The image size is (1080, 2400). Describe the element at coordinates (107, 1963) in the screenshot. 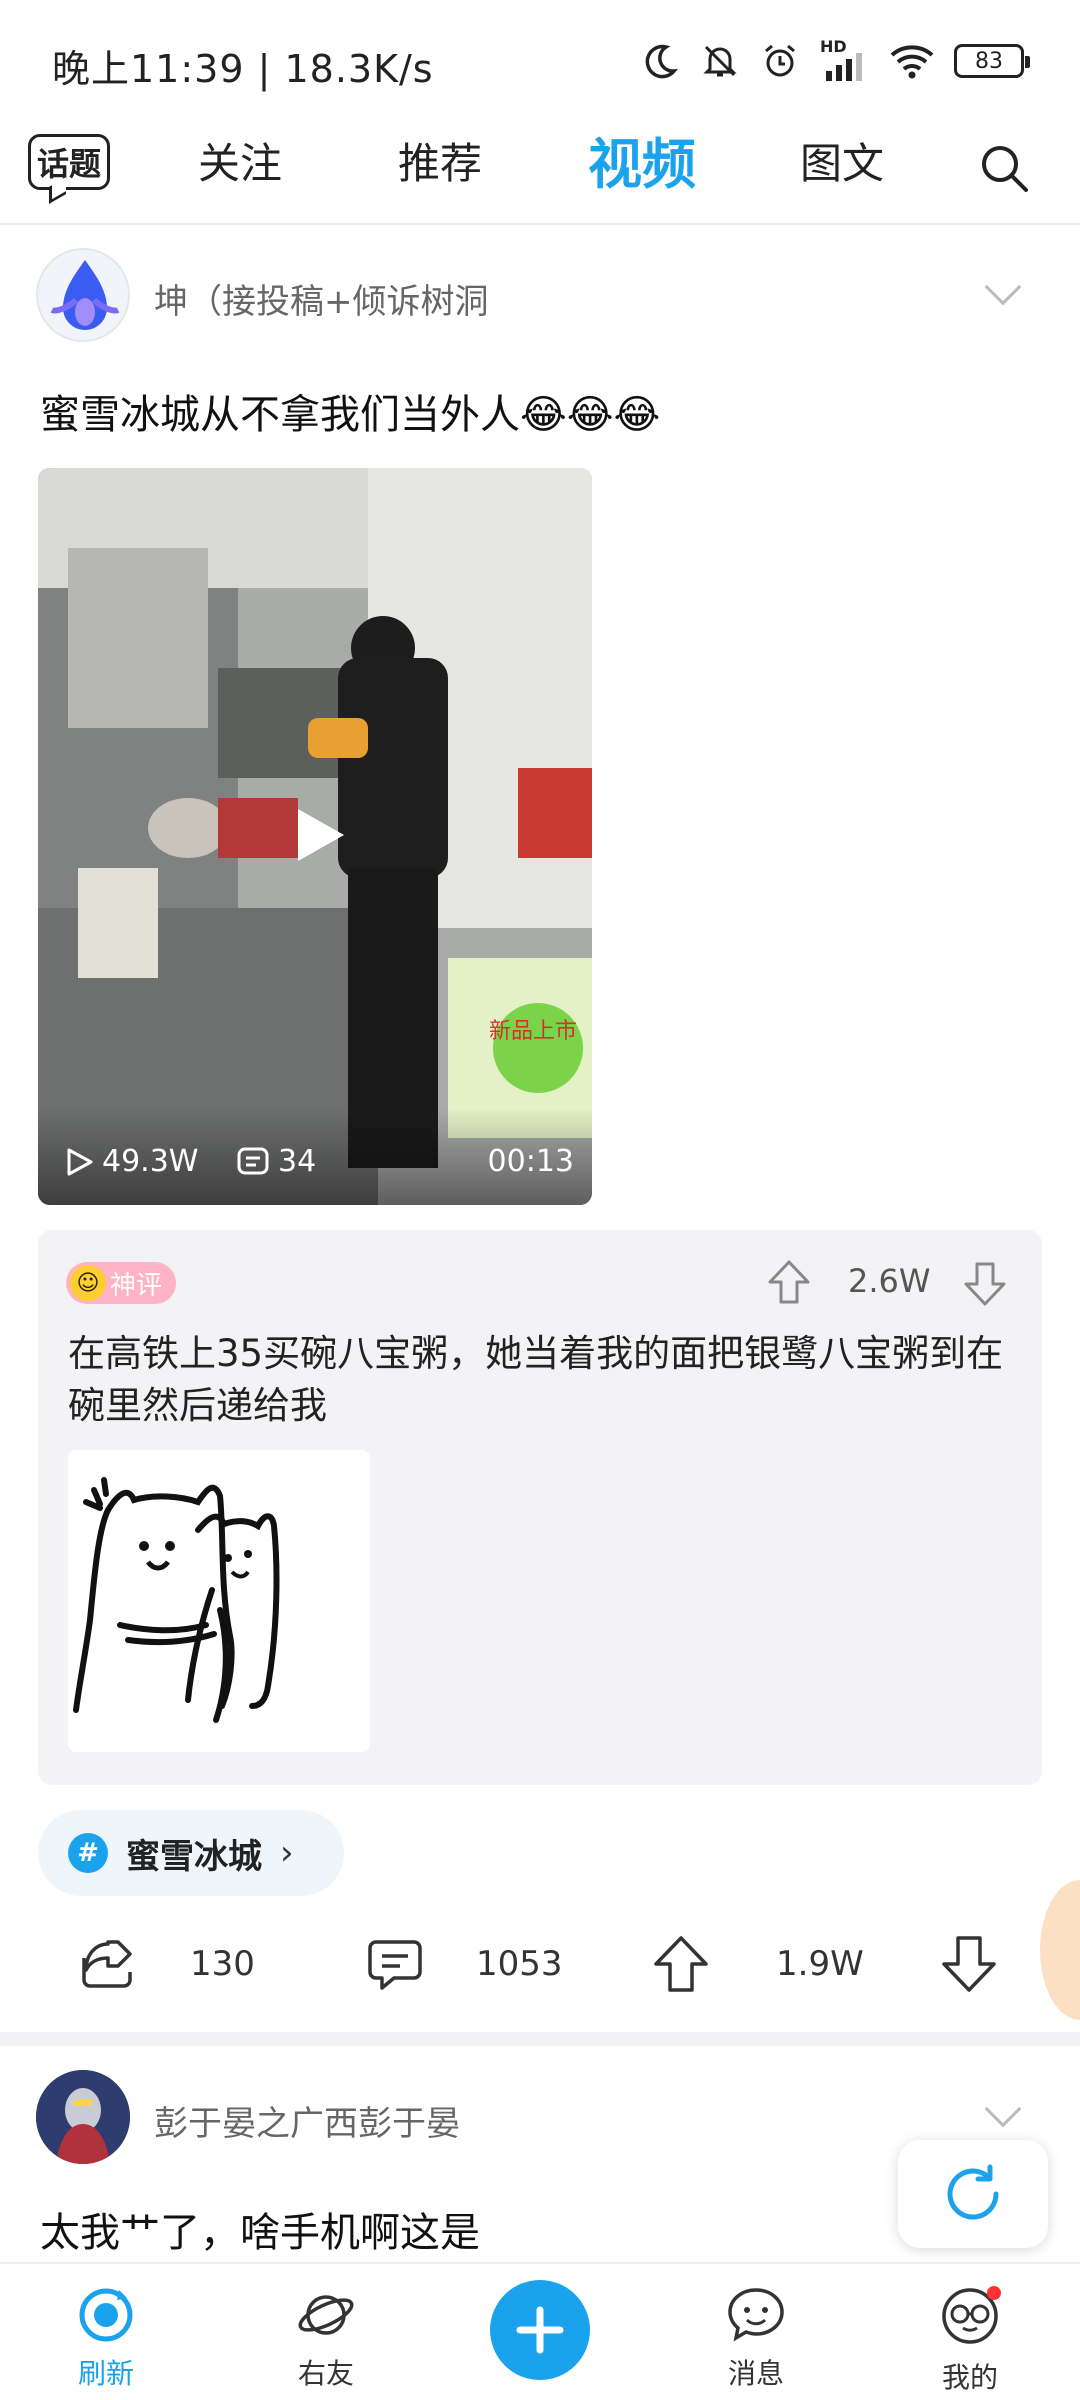

I see `share-icon` at that location.